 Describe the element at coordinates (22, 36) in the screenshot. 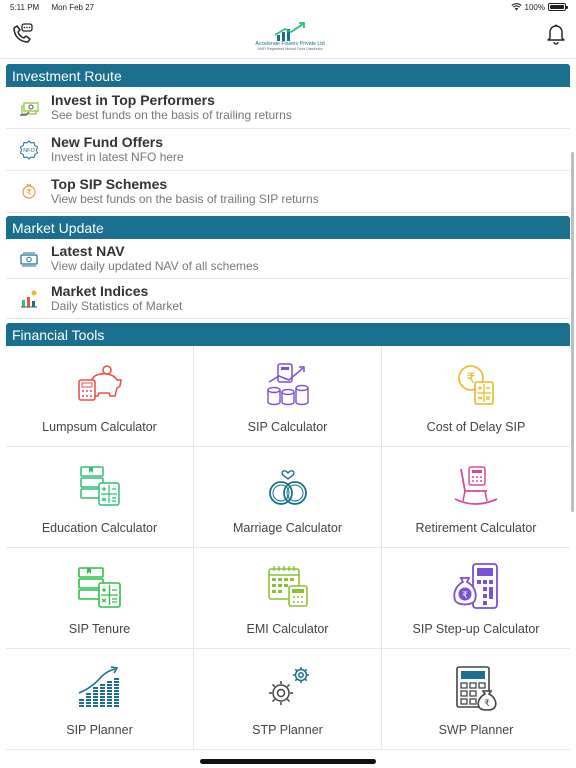

I see `phone-chat-icon` at that location.